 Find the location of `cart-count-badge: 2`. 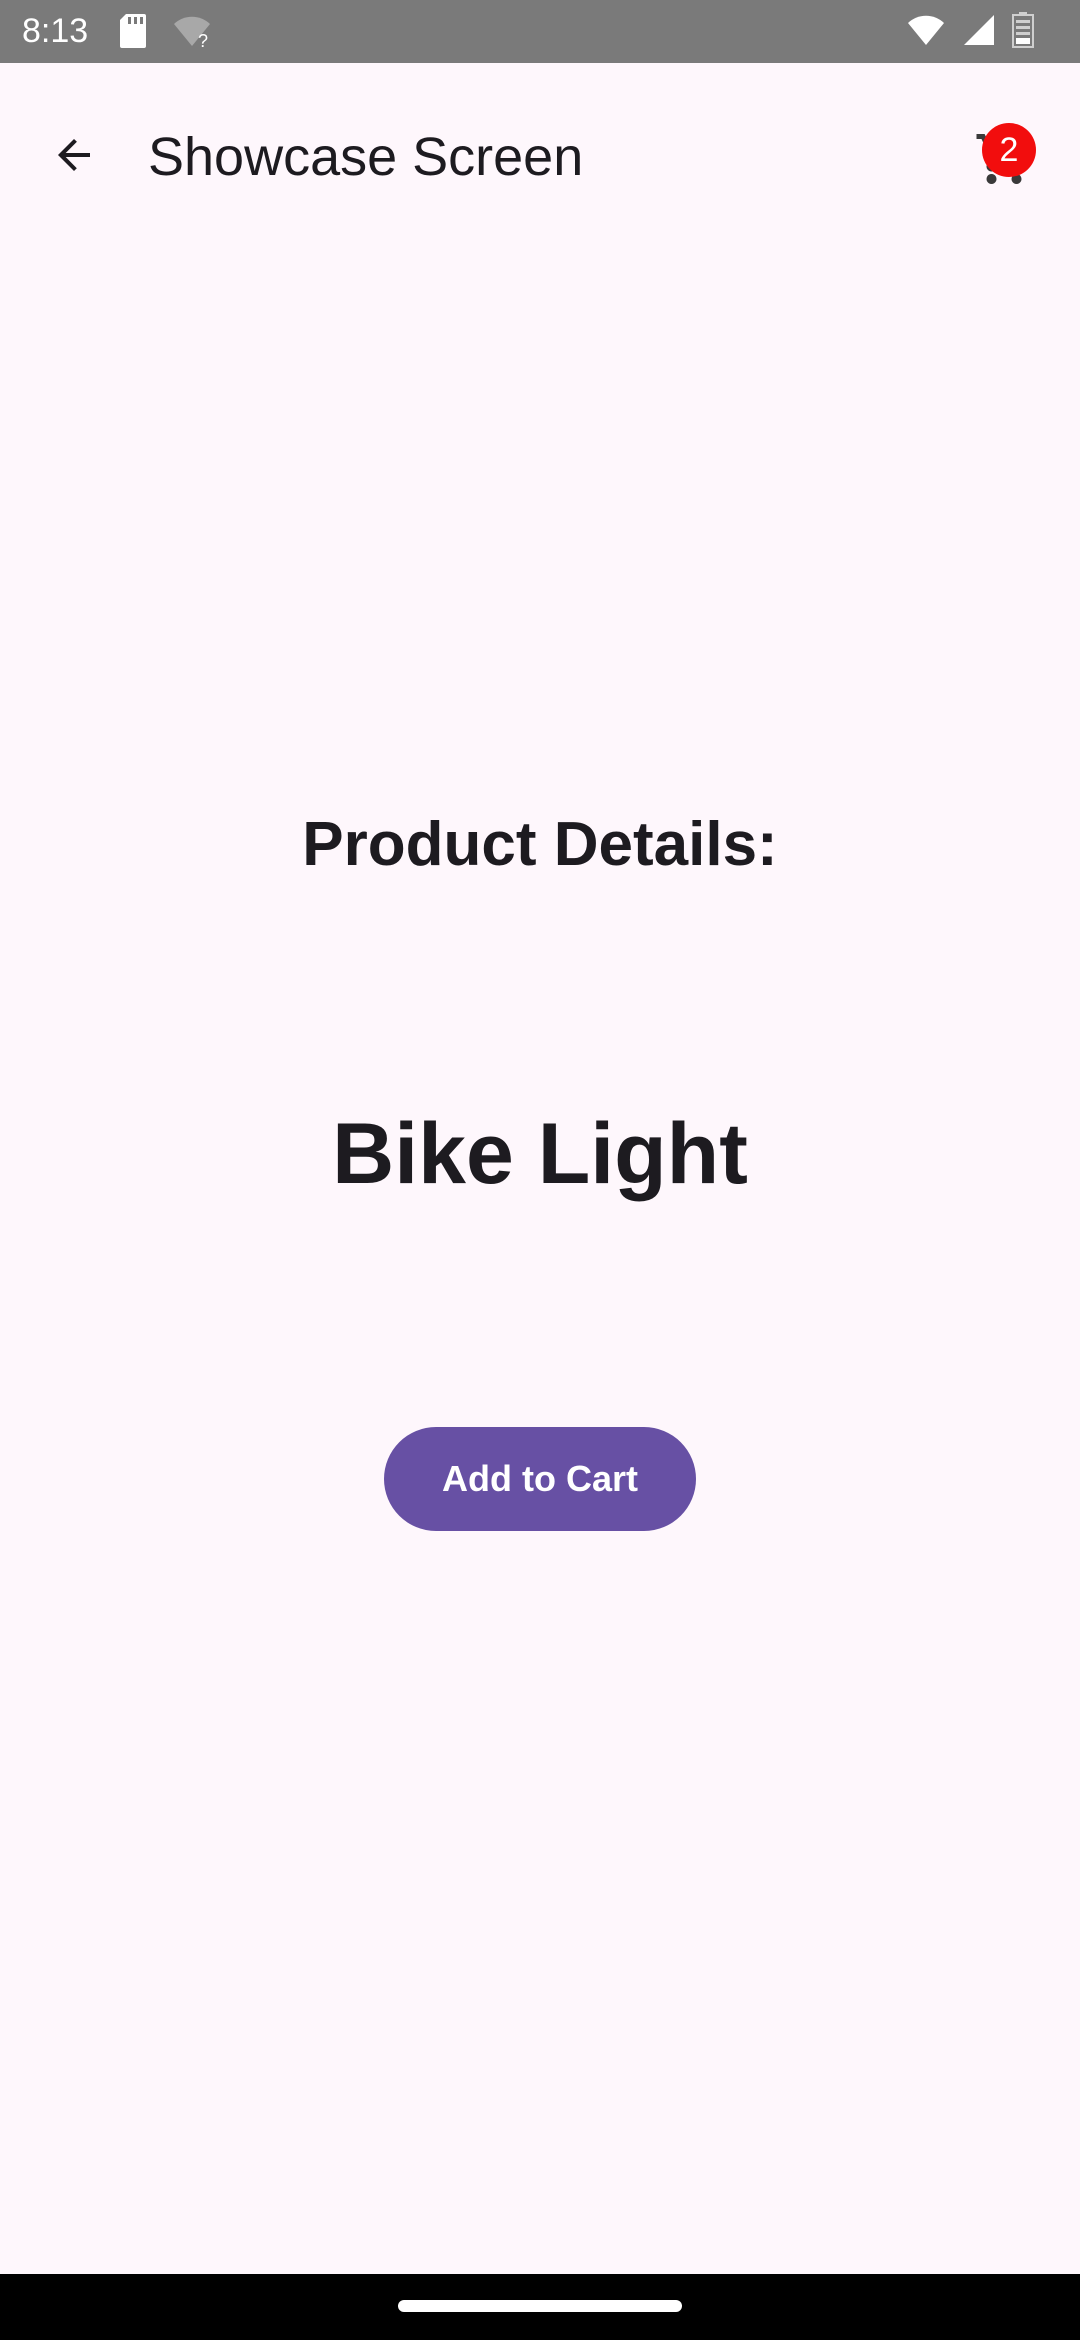

cart-count-badge: 2 is located at coordinates (1009, 150).